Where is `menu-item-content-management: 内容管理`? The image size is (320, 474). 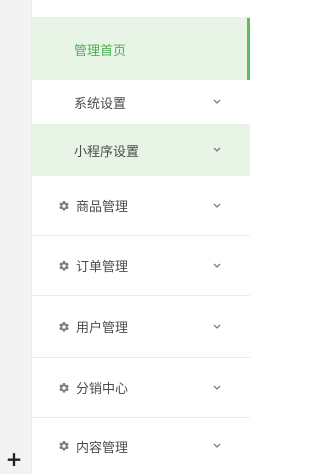 menu-item-content-management: 内容管理 is located at coordinates (141, 446).